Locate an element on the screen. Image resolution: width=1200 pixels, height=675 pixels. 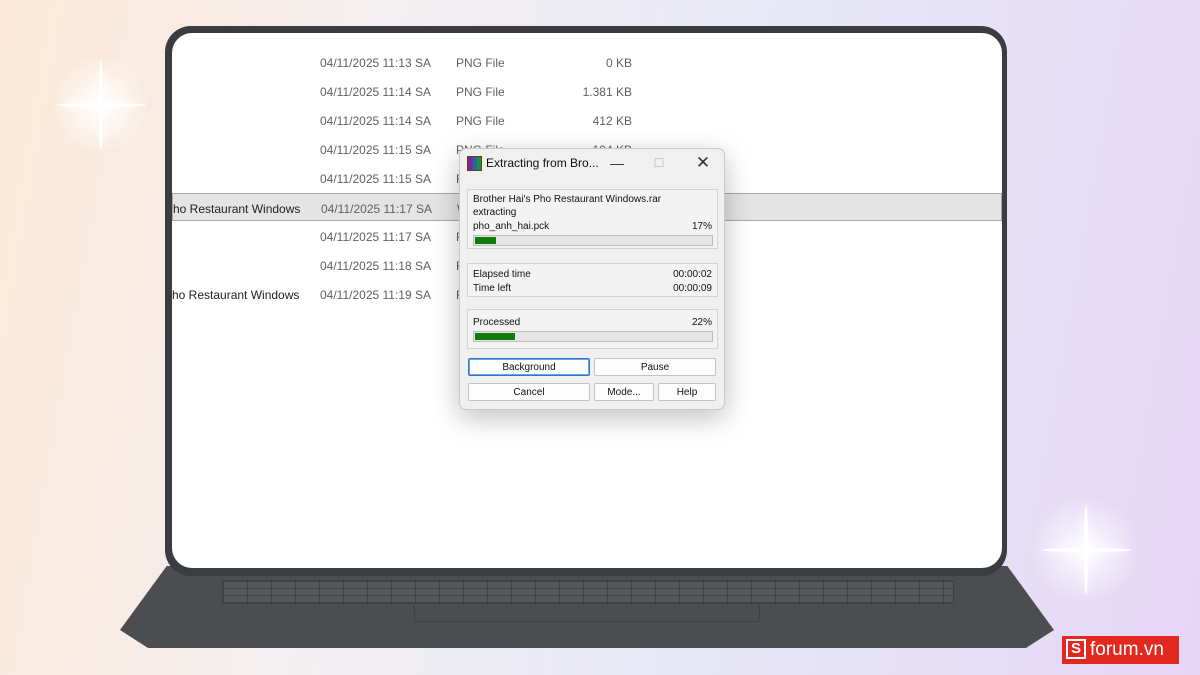
file-progress-bar is located at coordinates (593, 240).